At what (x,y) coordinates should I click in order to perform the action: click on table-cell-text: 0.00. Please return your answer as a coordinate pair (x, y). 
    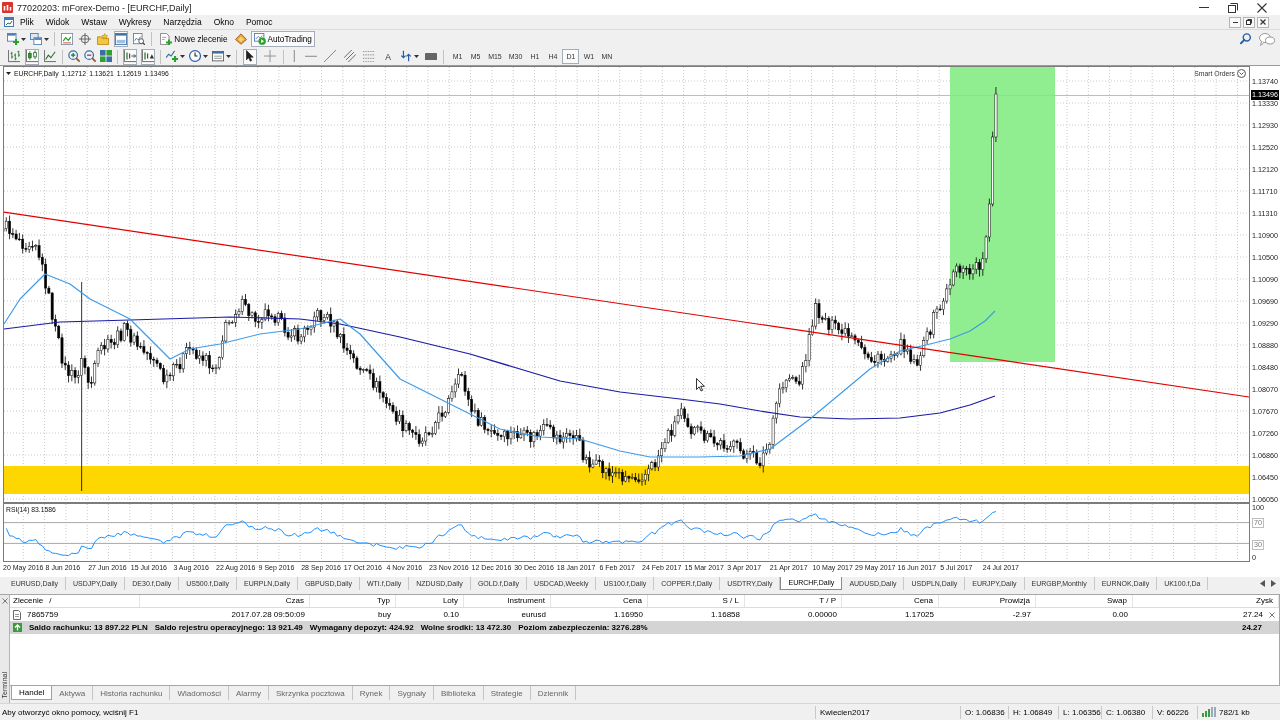
    Looking at the image, I should click on (1120, 615).